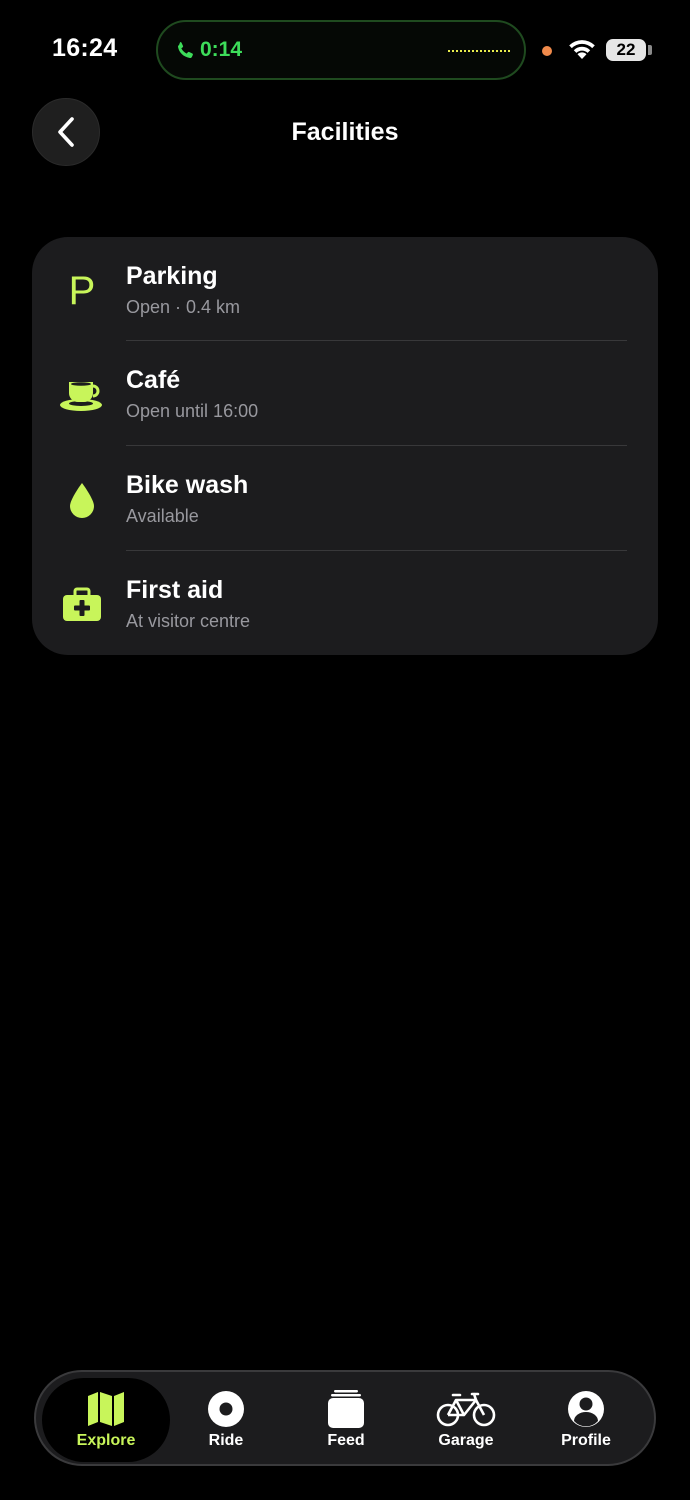 This screenshot has height=1500, width=690. What do you see at coordinates (345, 498) in the screenshot?
I see `facility-row-bike-wash: Bike wash Available` at bounding box center [345, 498].